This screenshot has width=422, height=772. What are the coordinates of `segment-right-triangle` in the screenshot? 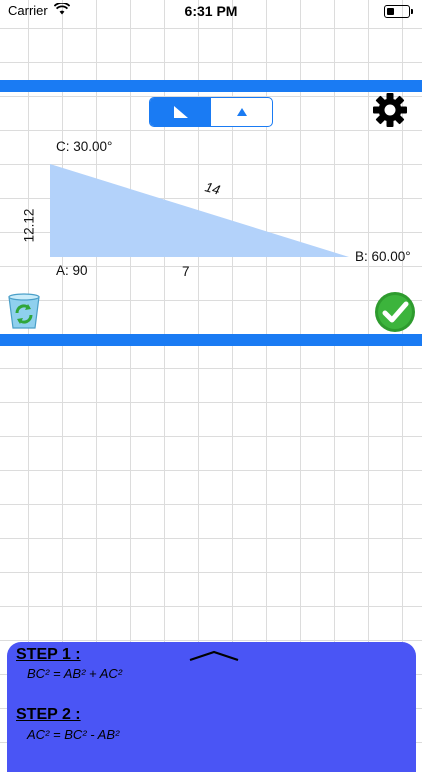 It's located at (180, 112).